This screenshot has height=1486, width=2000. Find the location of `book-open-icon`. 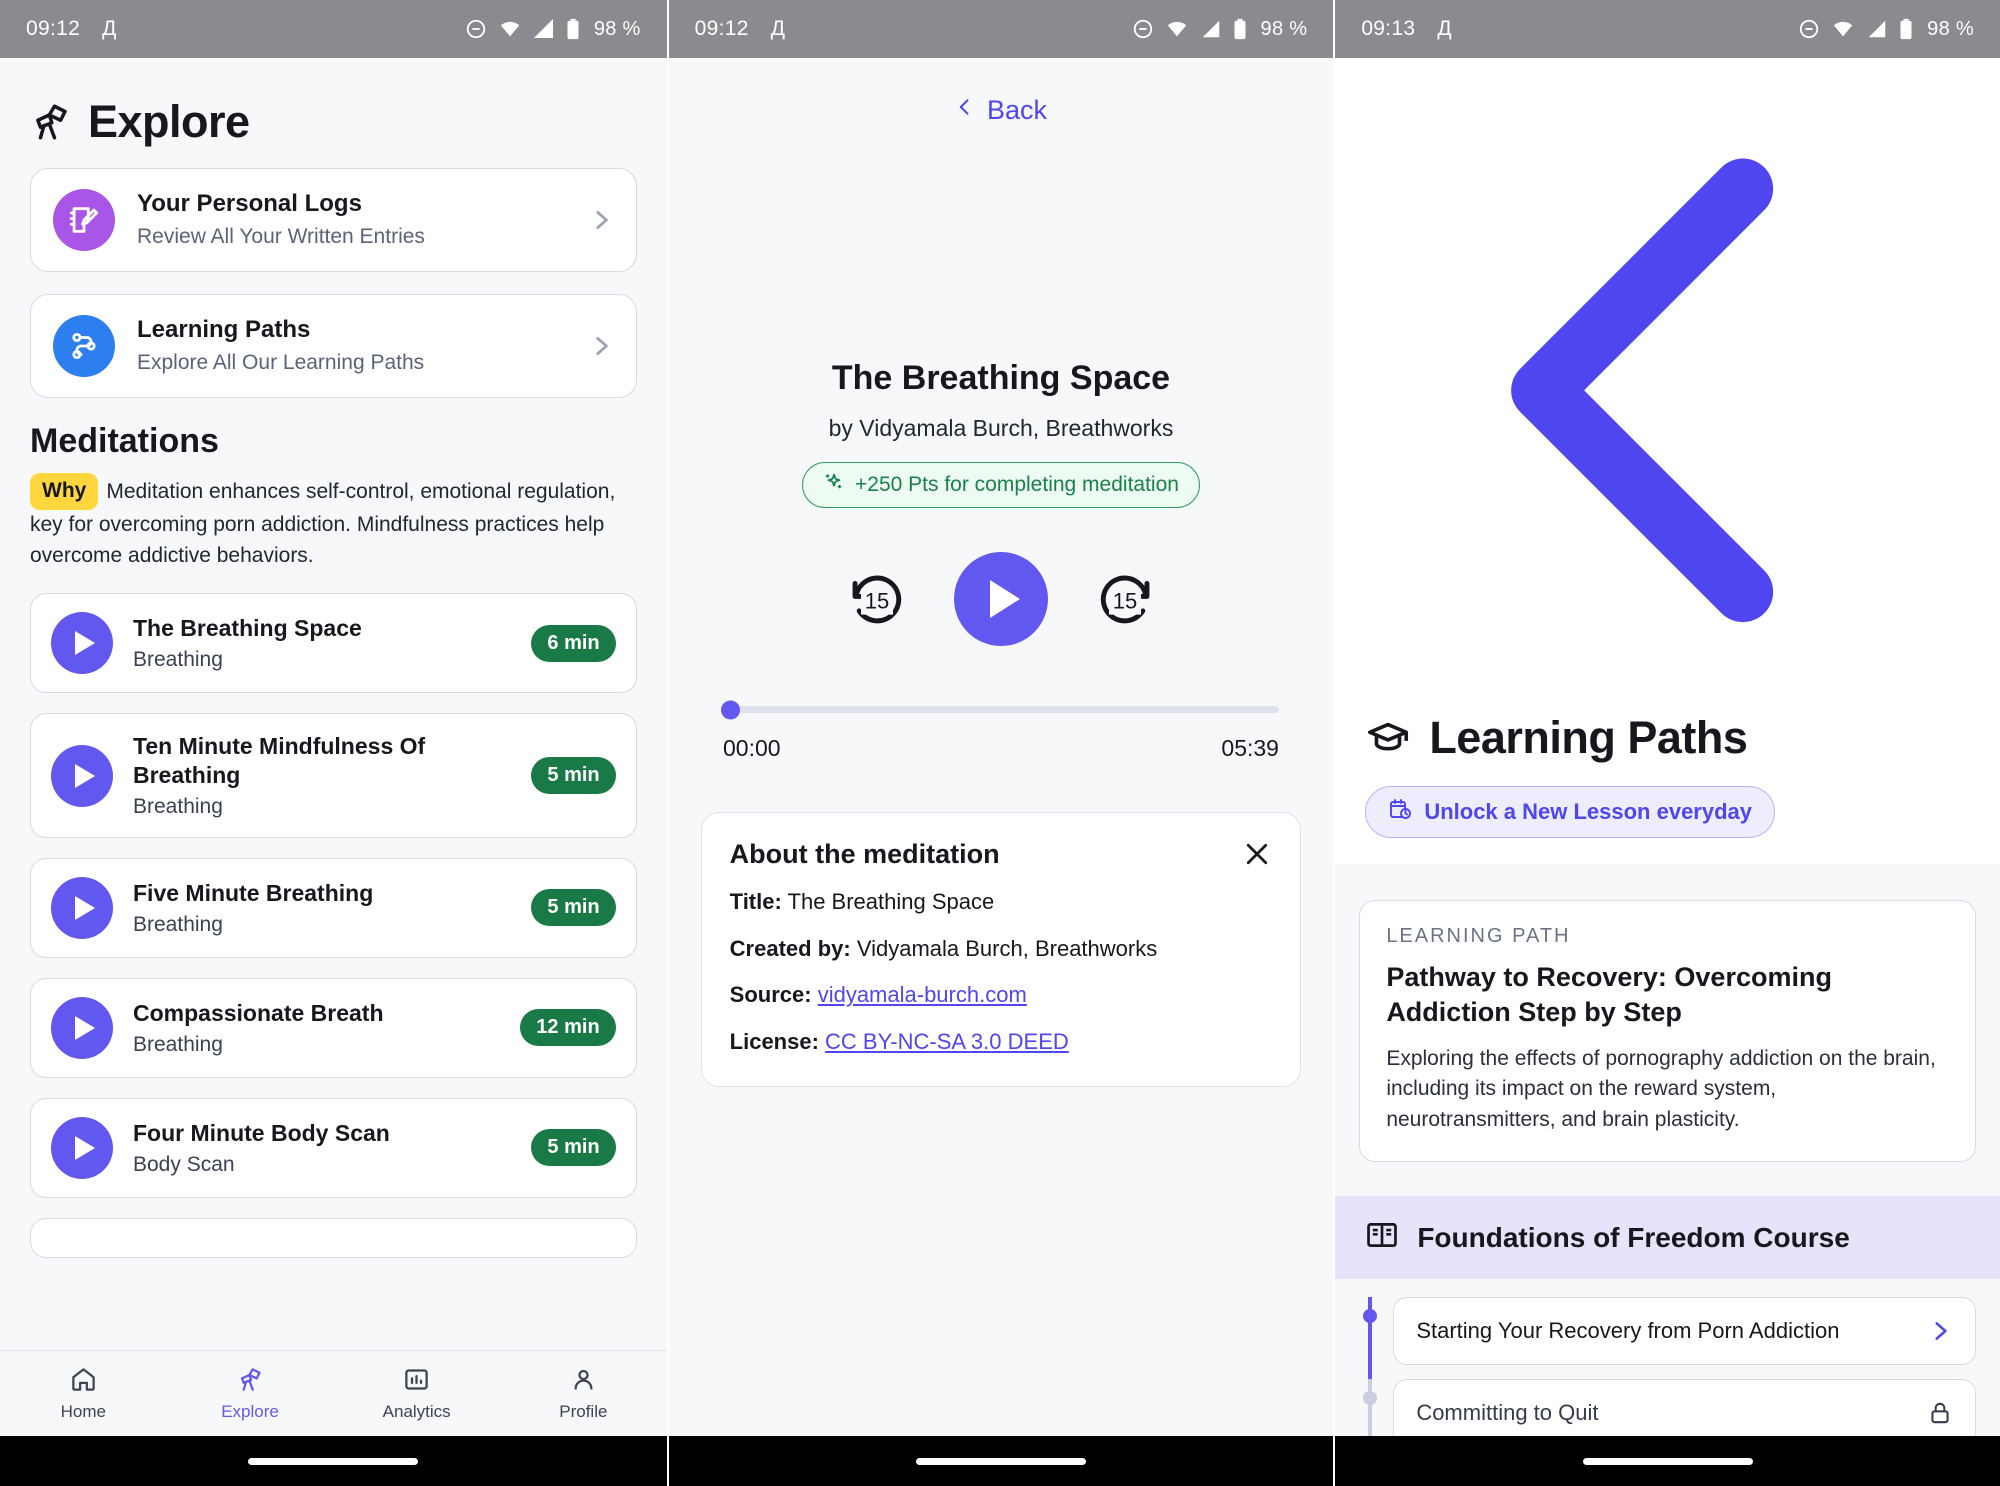

book-open-icon is located at coordinates (1382, 1237).